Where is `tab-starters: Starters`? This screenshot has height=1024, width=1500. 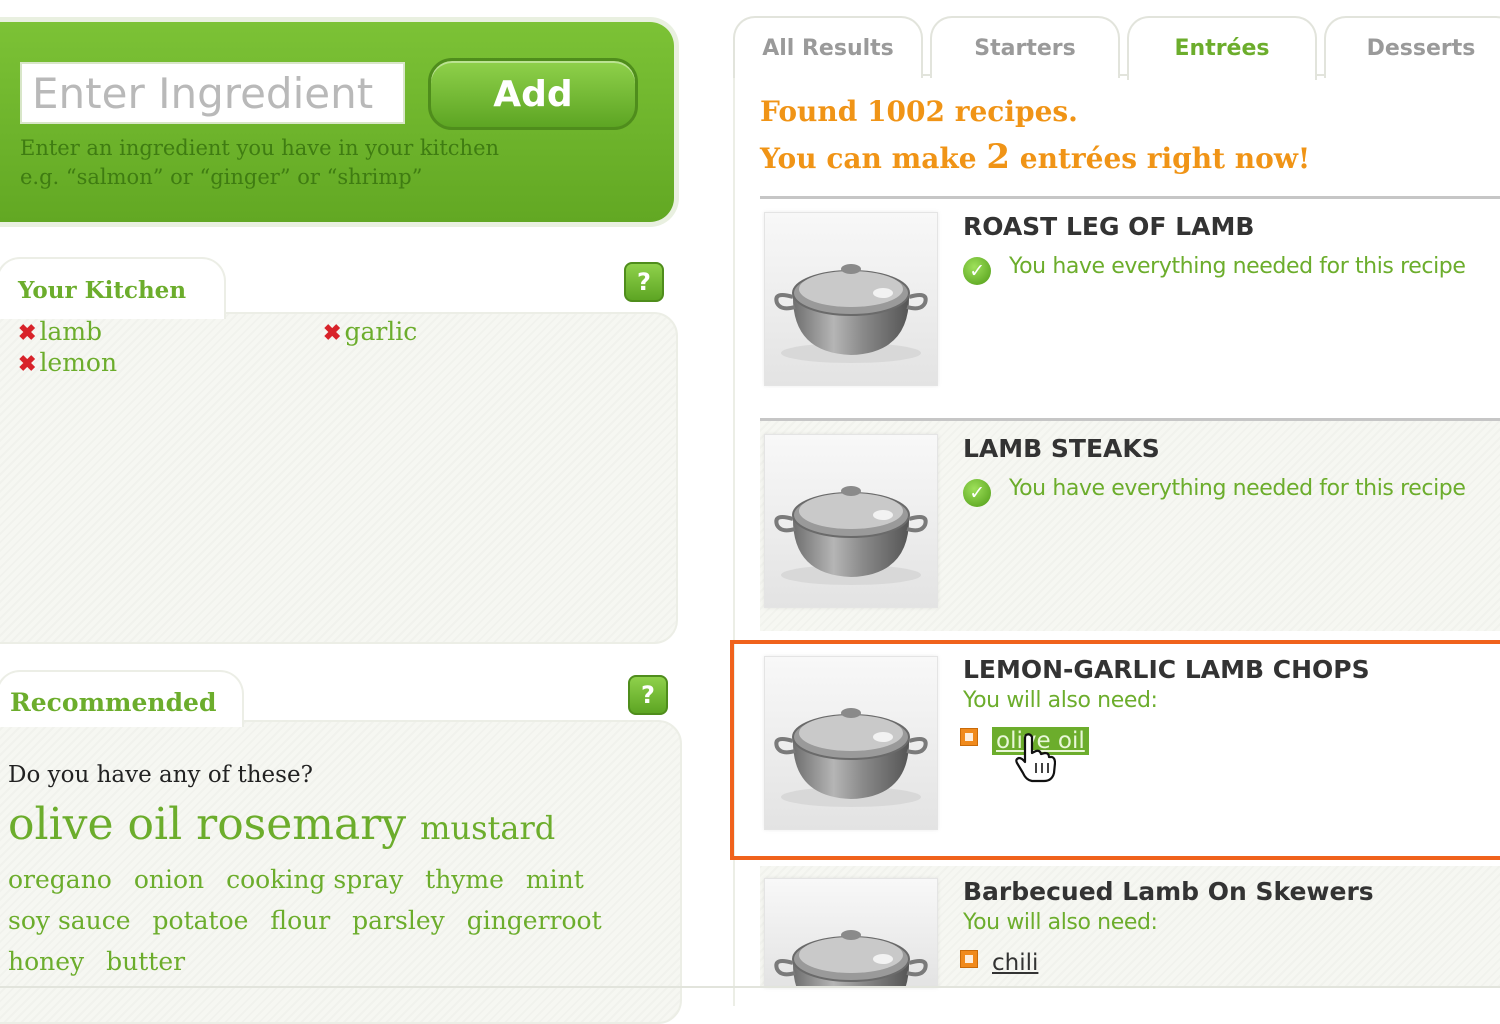
tab-starters: Starters is located at coordinates (1025, 47).